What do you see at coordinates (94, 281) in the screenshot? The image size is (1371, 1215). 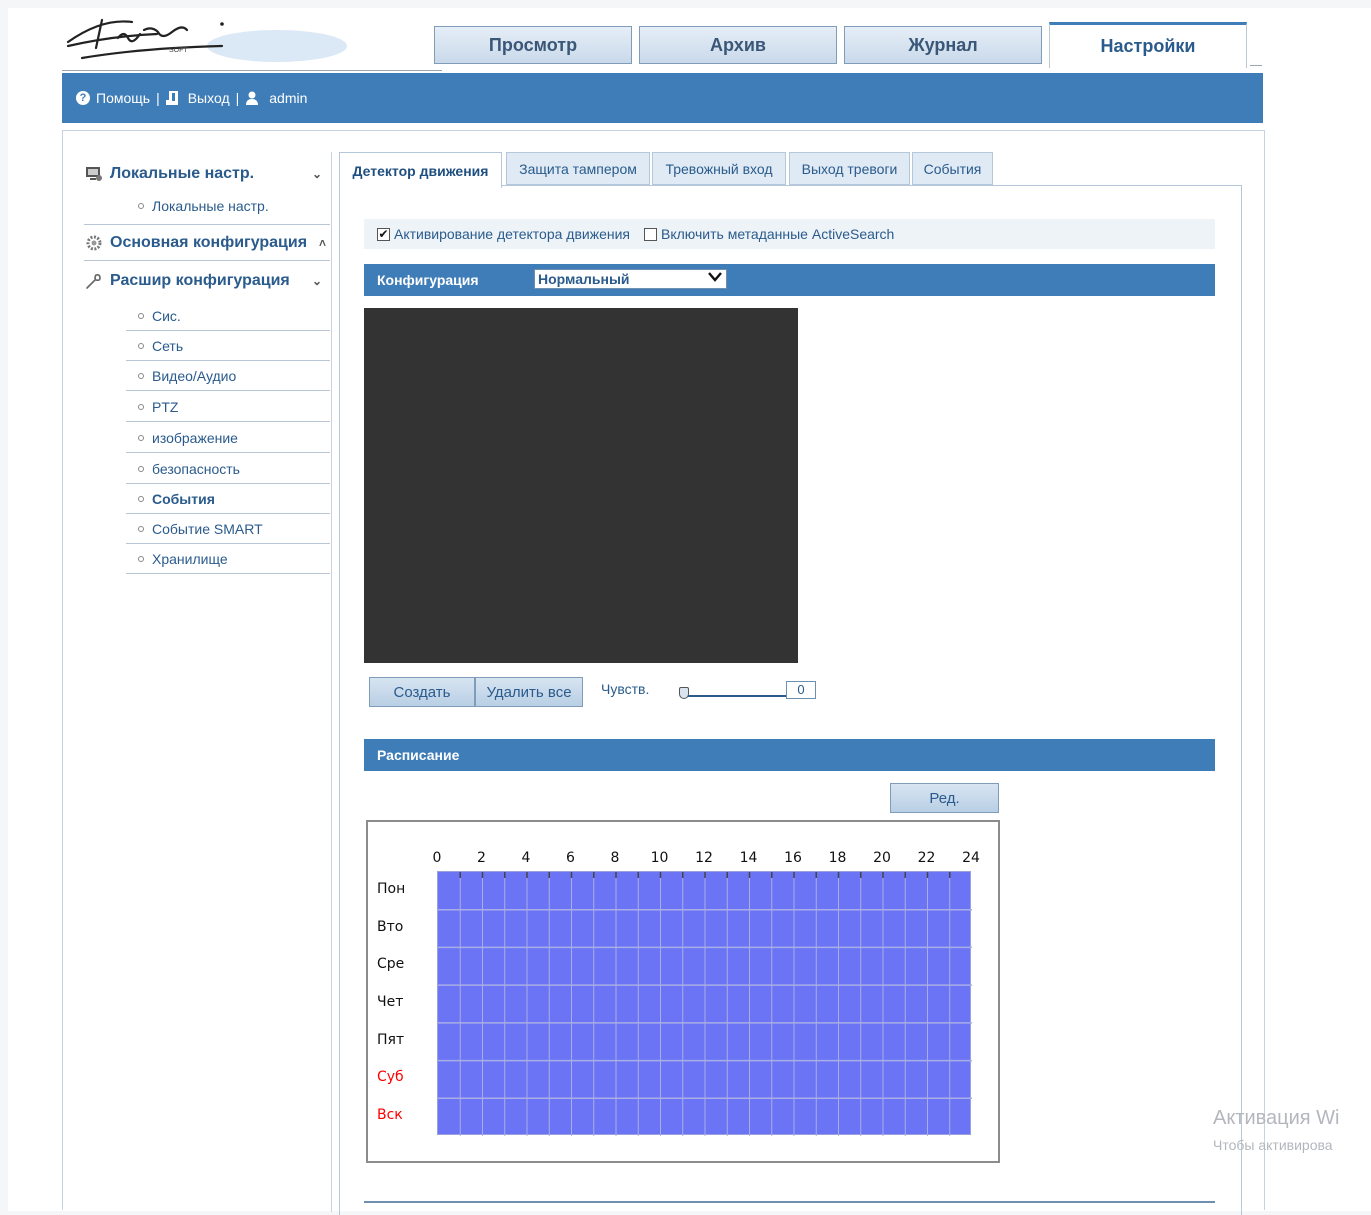 I see `wrench-icon` at bounding box center [94, 281].